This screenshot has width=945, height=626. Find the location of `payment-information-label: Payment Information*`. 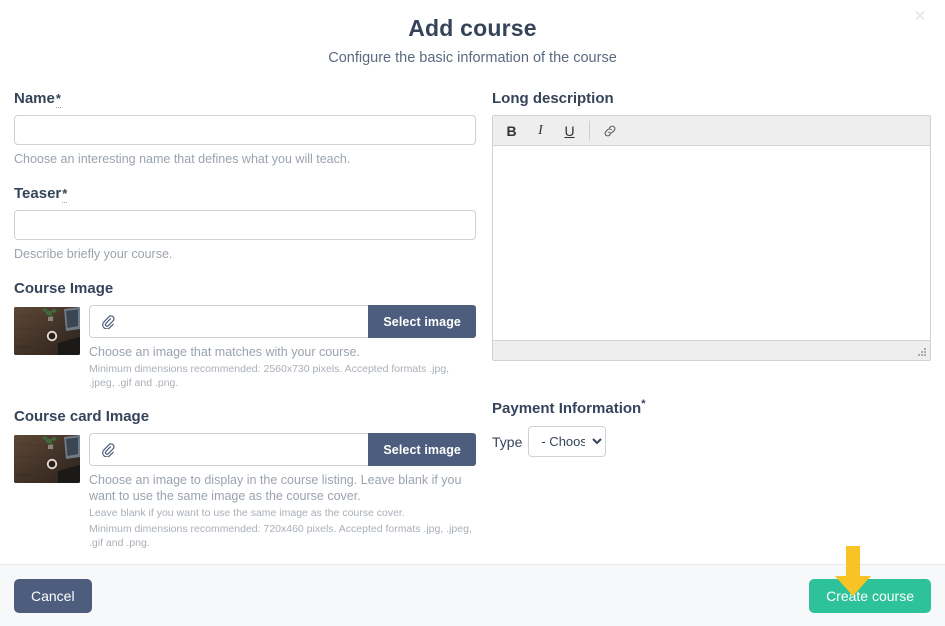

payment-information-label: Payment Information* is located at coordinates (711, 406).